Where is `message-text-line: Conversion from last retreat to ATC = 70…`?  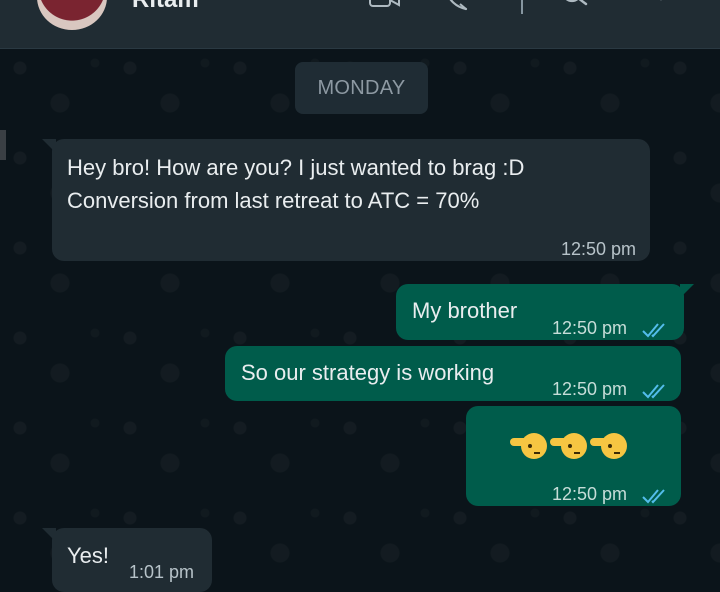
message-text-line: Conversion from last retreat to ATC = 70… is located at coordinates (273, 200).